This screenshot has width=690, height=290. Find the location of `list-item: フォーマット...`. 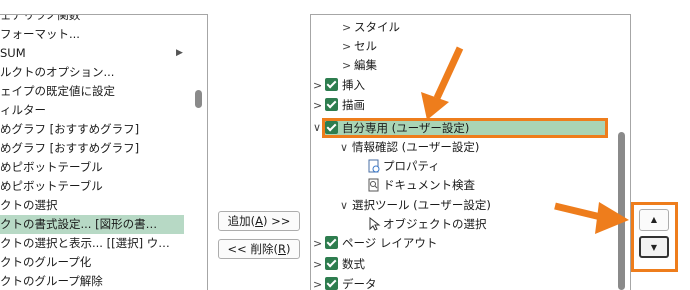

list-item: フォーマット... is located at coordinates (40, 34).